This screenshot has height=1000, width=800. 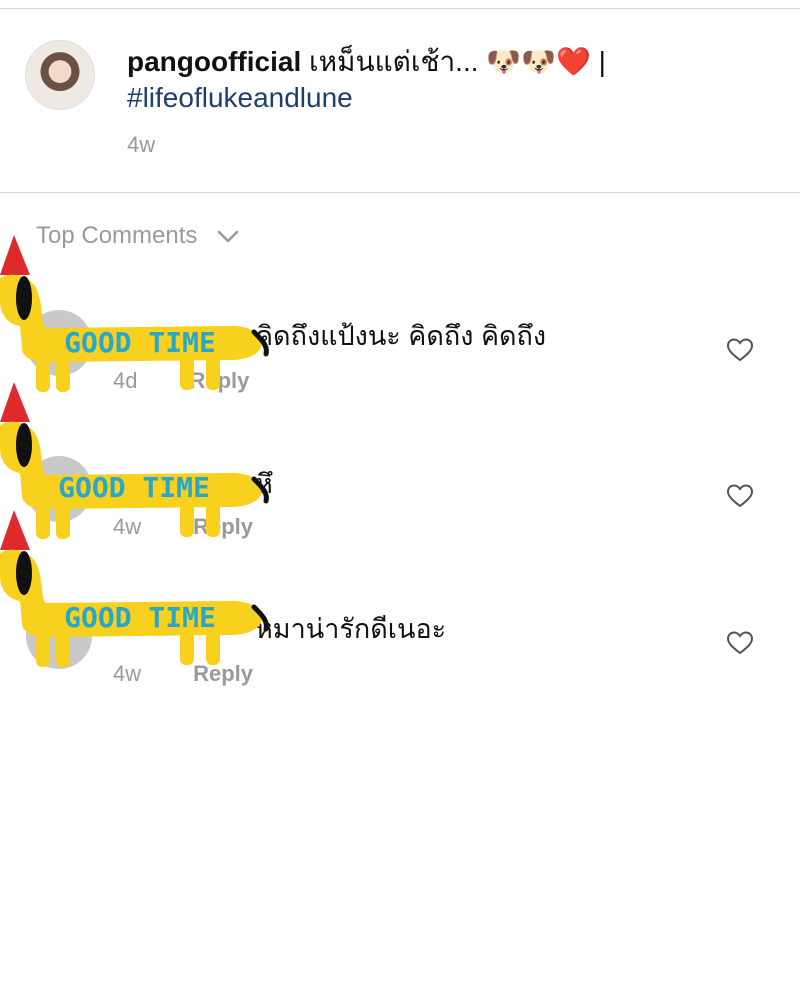 I want to click on comment-text: หมาน่ารักดีเนอะ, so click(x=351, y=629).